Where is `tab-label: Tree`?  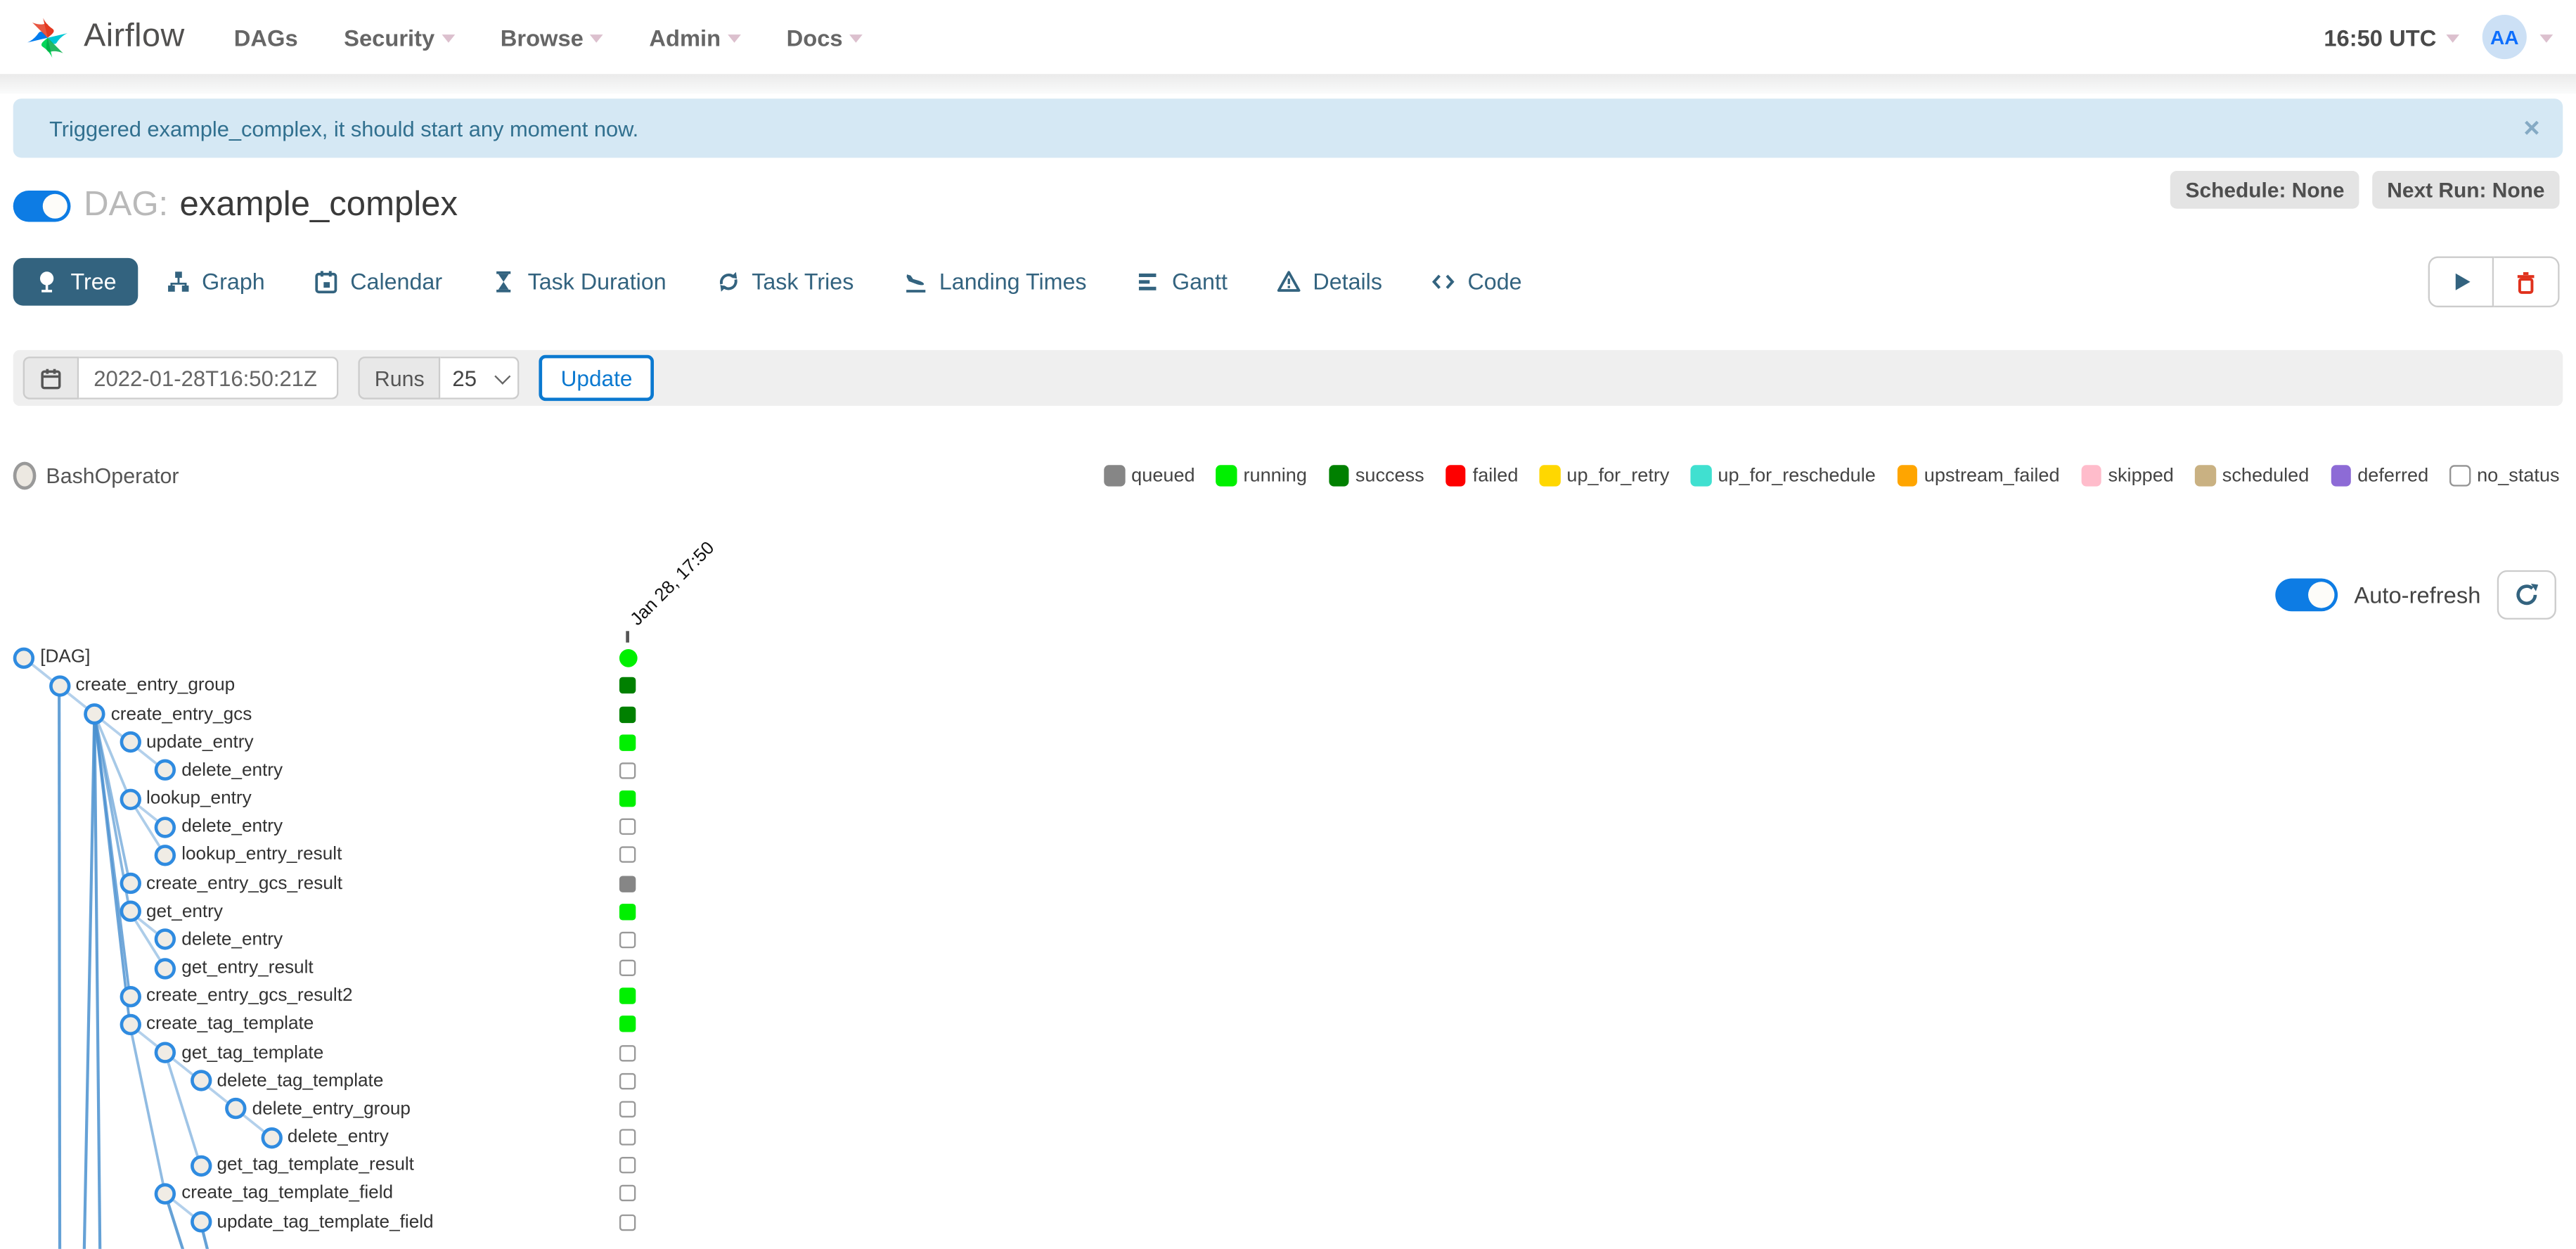 tab-label: Tree is located at coordinates (93, 282).